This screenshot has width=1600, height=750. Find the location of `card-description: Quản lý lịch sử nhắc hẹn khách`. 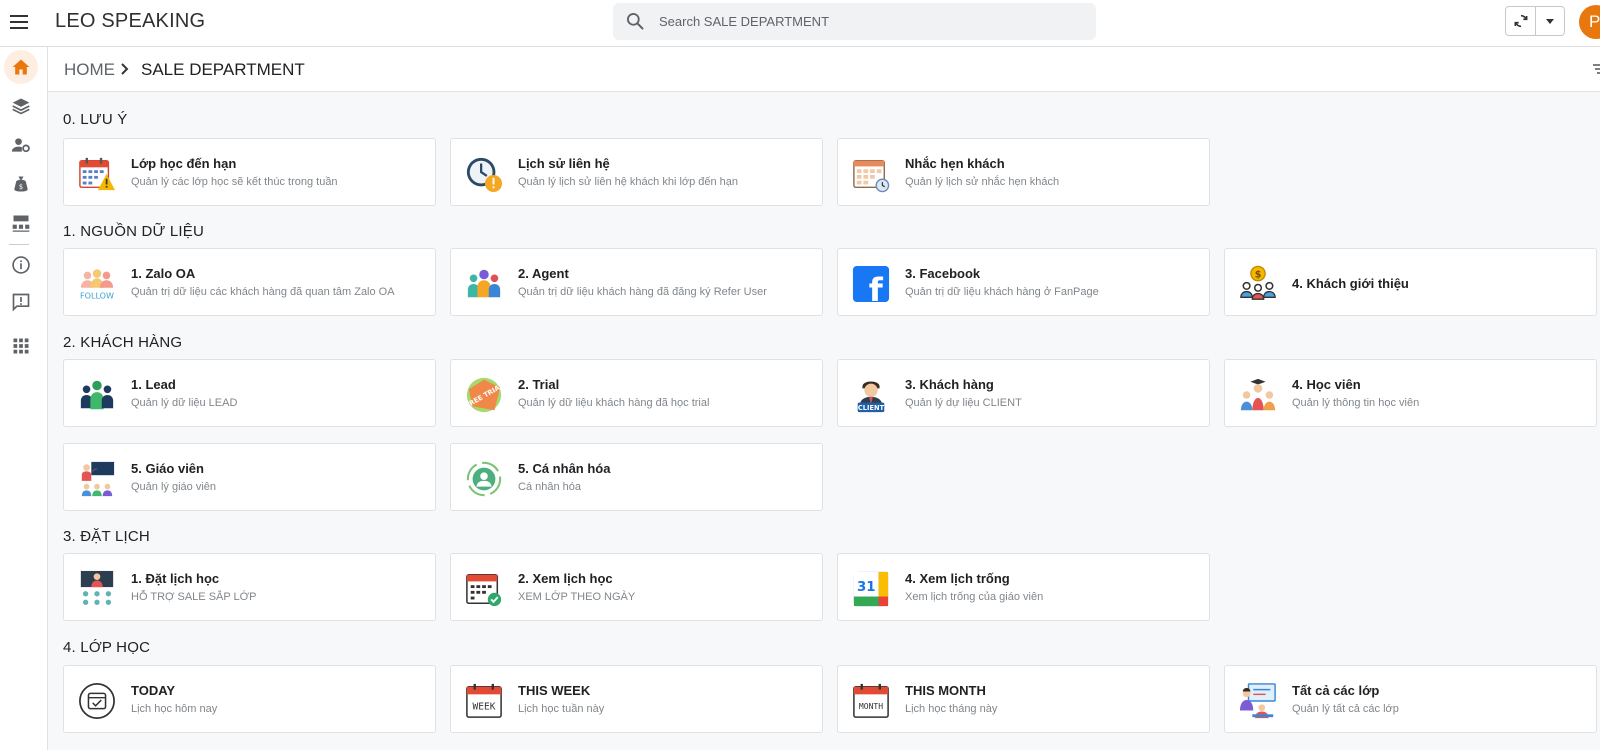

card-description: Quản lý lịch sử nhắc hẹn khách is located at coordinates (982, 182).